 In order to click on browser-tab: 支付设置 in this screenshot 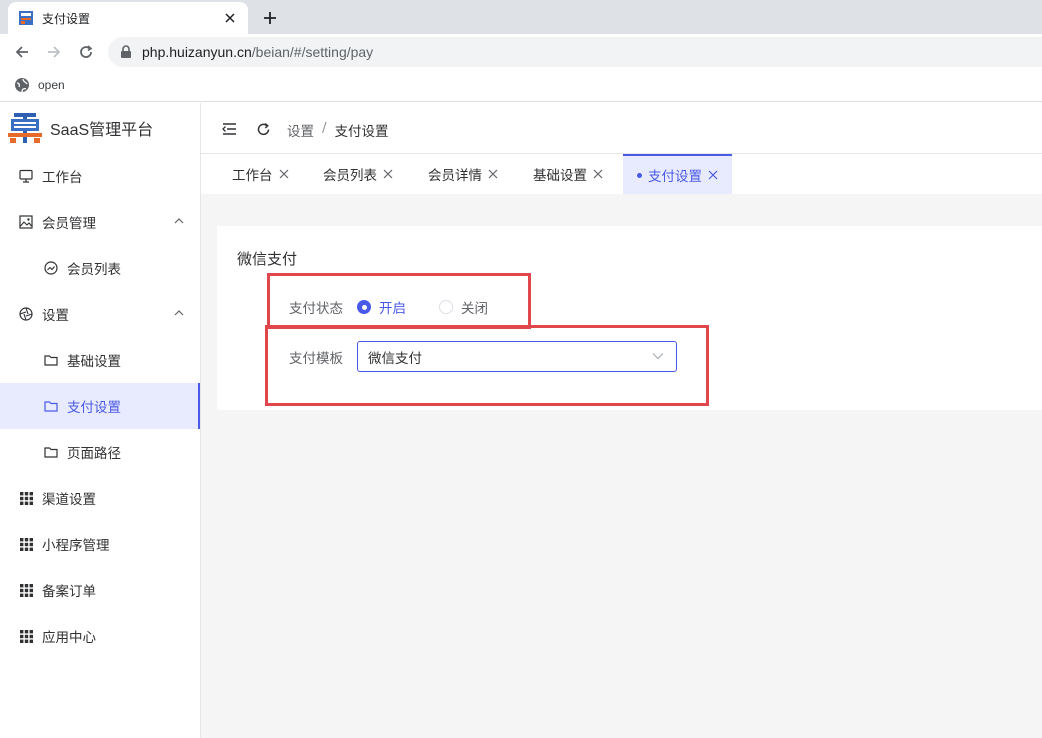, I will do `click(128, 18)`.